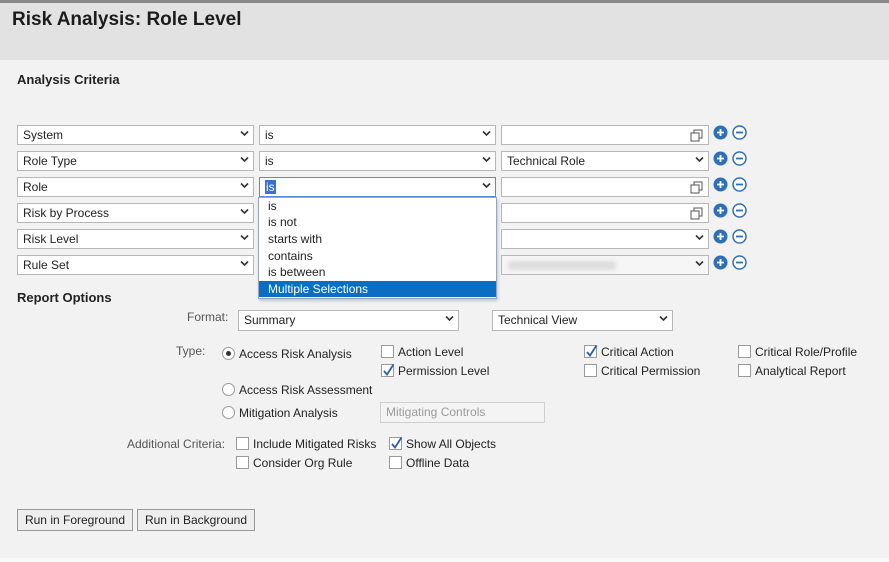 The image size is (889, 562). I want to click on view-select: Technical View, so click(582, 320).